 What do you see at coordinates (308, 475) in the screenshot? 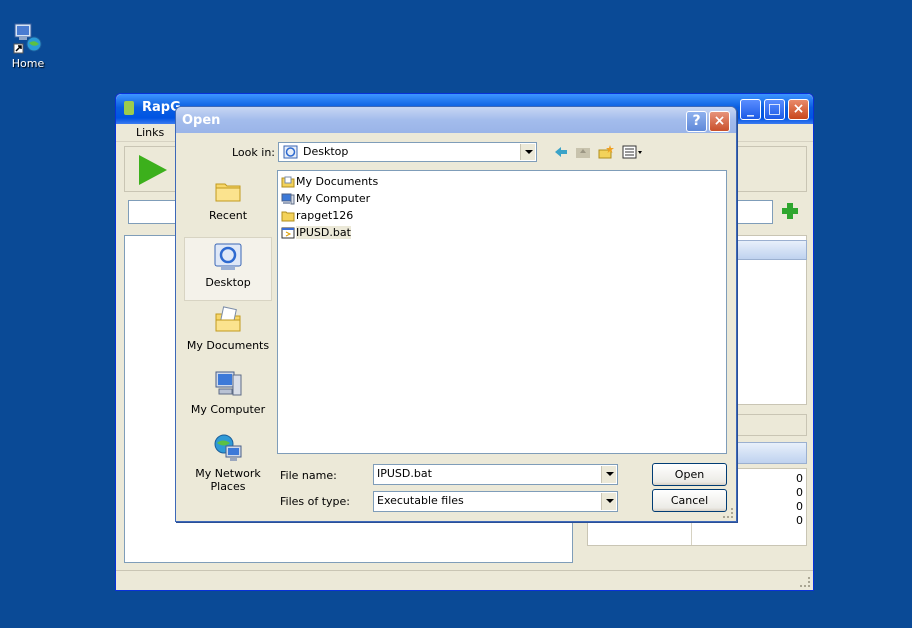
I see `file-name-label: File name:` at bounding box center [308, 475].